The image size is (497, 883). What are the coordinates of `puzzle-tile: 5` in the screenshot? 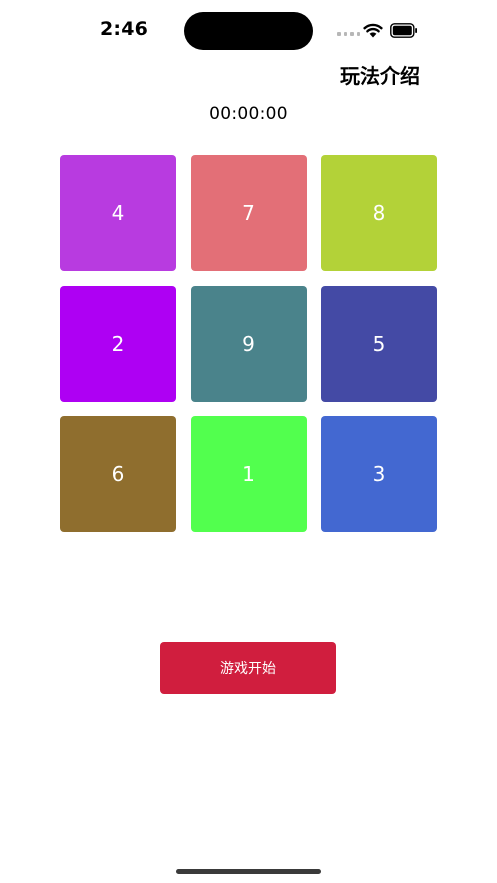 It's located at (379, 343).